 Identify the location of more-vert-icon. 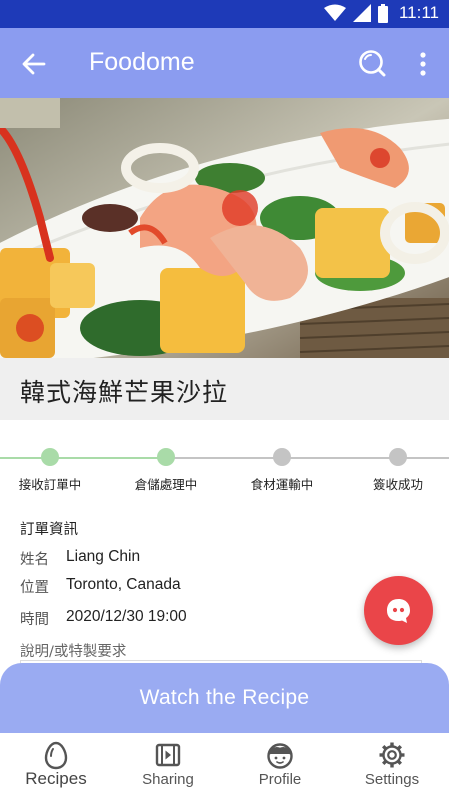
(423, 64).